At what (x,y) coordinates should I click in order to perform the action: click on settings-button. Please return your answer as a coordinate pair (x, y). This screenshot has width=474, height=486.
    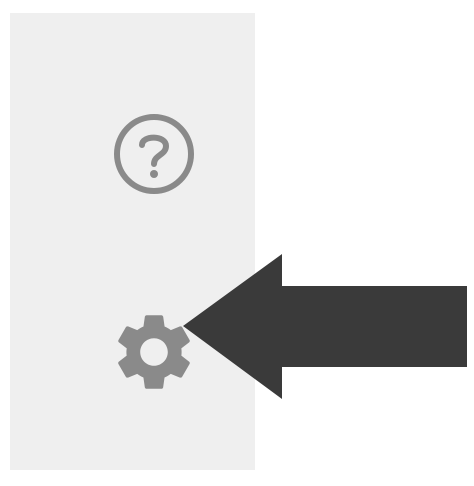
    Looking at the image, I should click on (154, 352).